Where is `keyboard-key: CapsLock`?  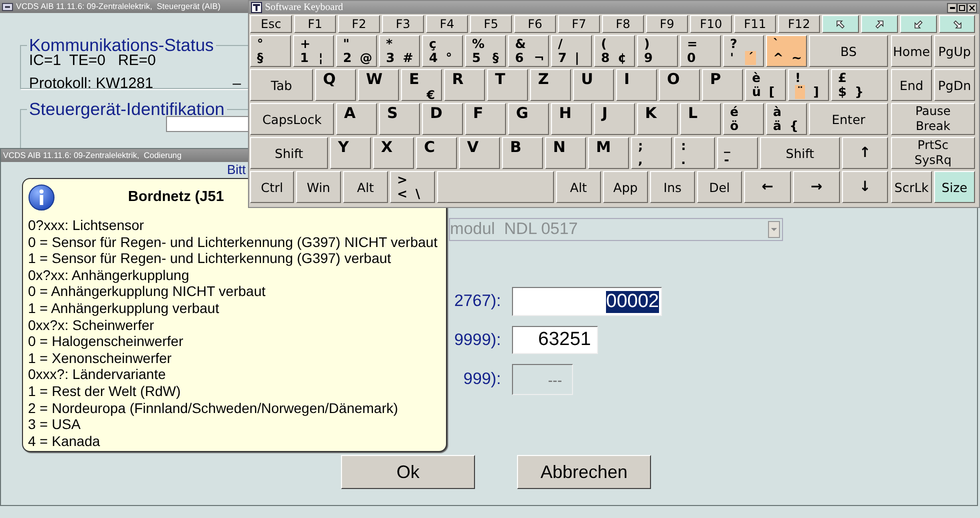 keyboard-key: CapsLock is located at coordinates (292, 119).